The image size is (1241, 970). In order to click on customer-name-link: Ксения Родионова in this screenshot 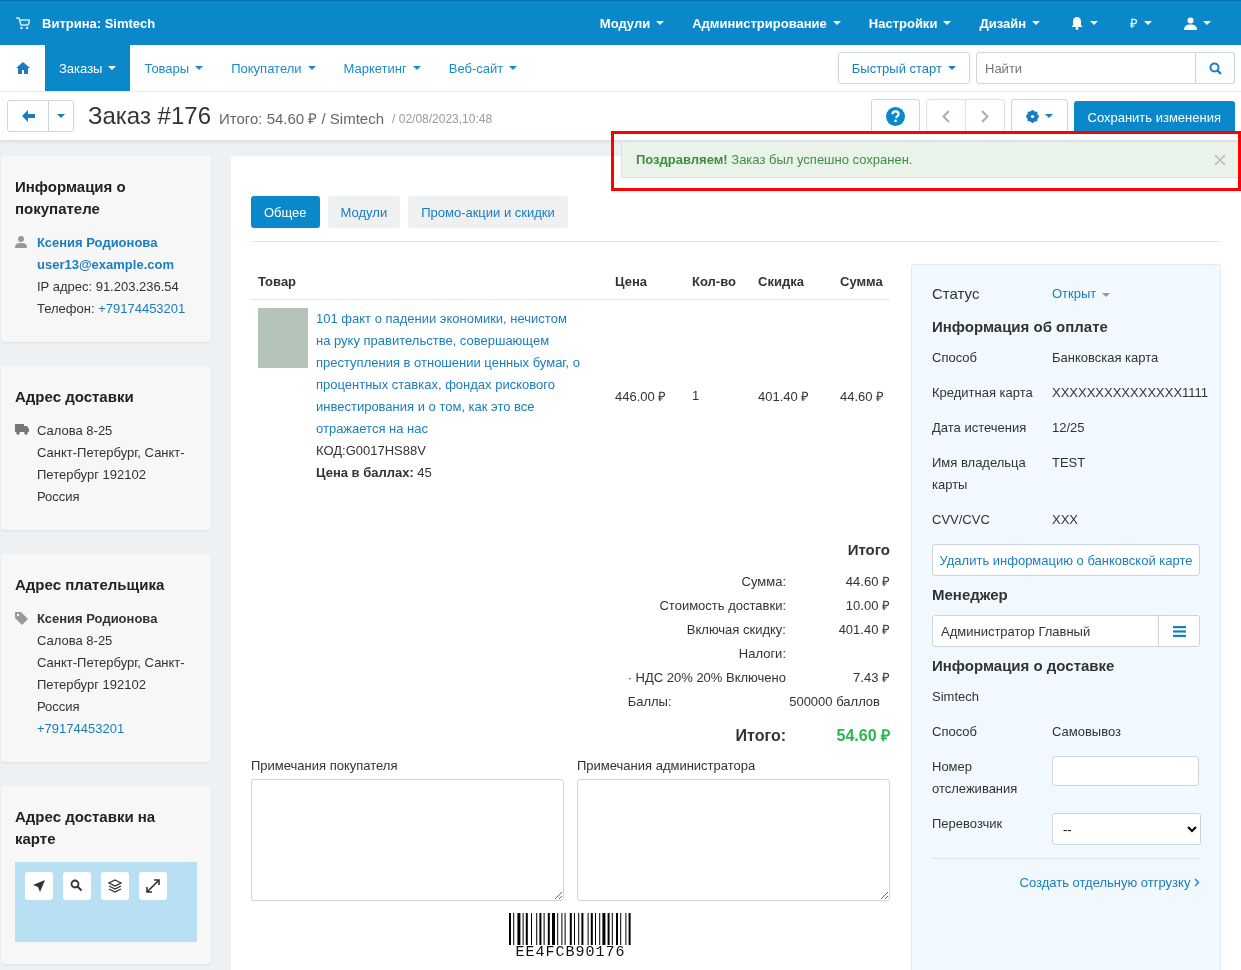, I will do `click(117, 243)`.